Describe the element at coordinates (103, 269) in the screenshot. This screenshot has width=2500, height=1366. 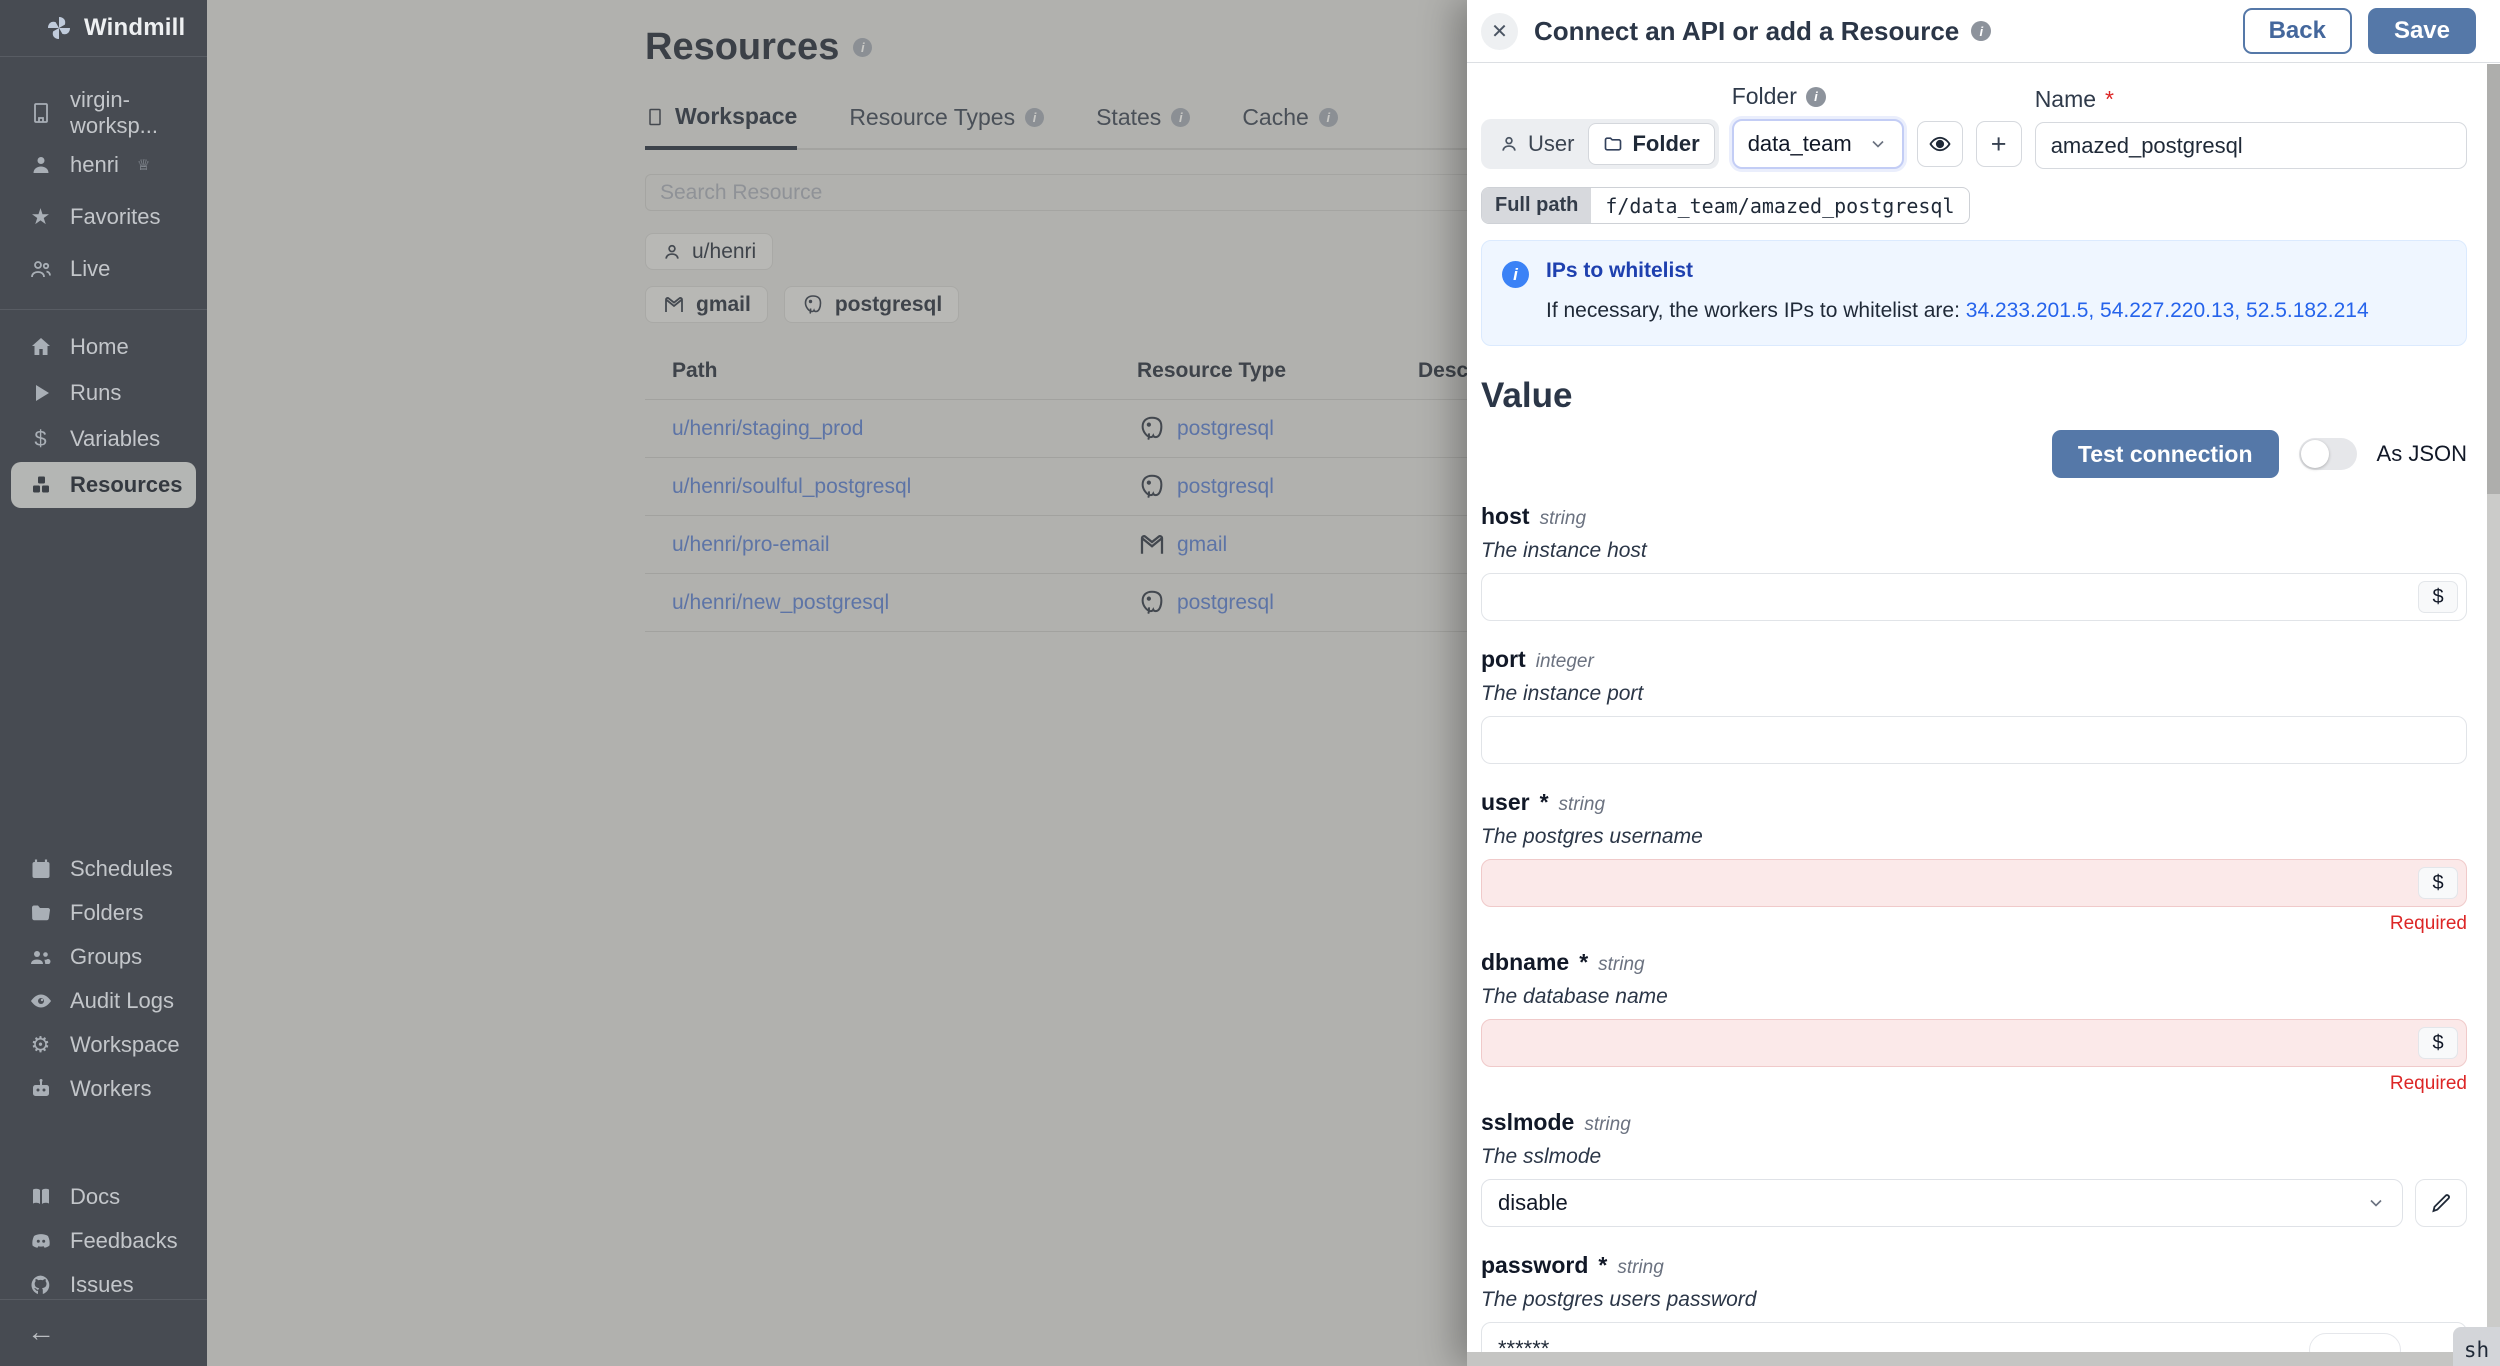
I see `sidebar-item-live: Live` at that location.